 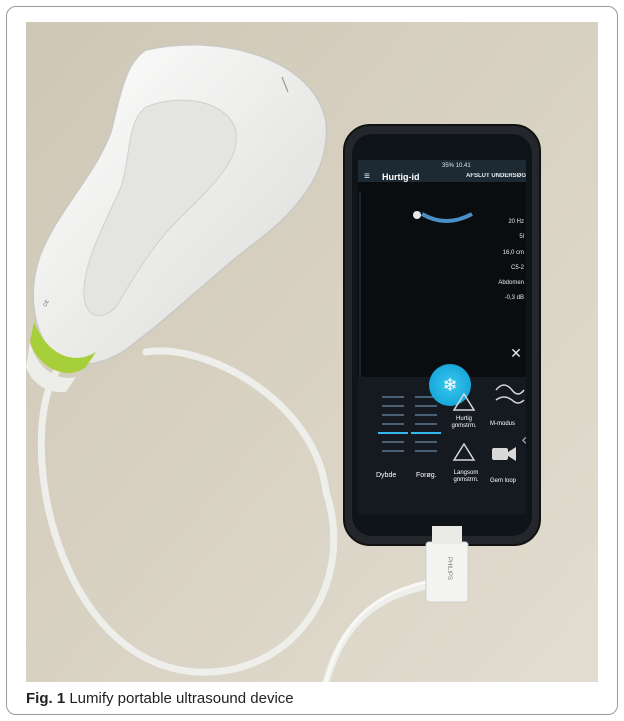 What do you see at coordinates (449, 569) in the screenshot?
I see `philips-label: PHILIPS` at bounding box center [449, 569].